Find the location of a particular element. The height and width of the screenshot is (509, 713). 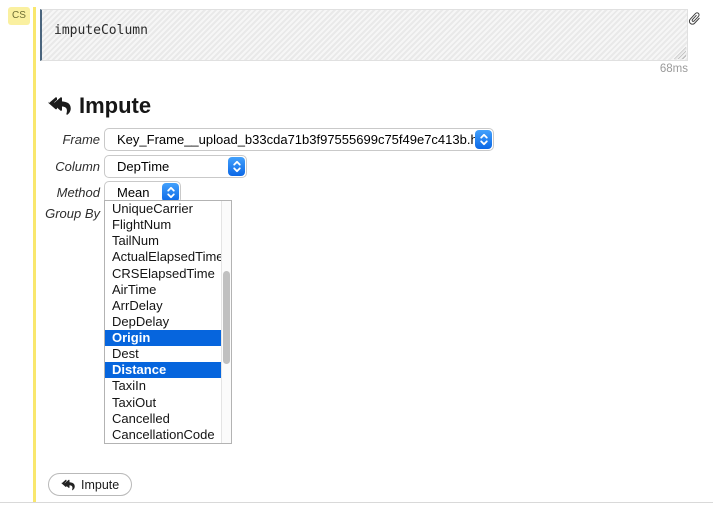

group-by-option: TaxiIn is located at coordinates (163, 386).